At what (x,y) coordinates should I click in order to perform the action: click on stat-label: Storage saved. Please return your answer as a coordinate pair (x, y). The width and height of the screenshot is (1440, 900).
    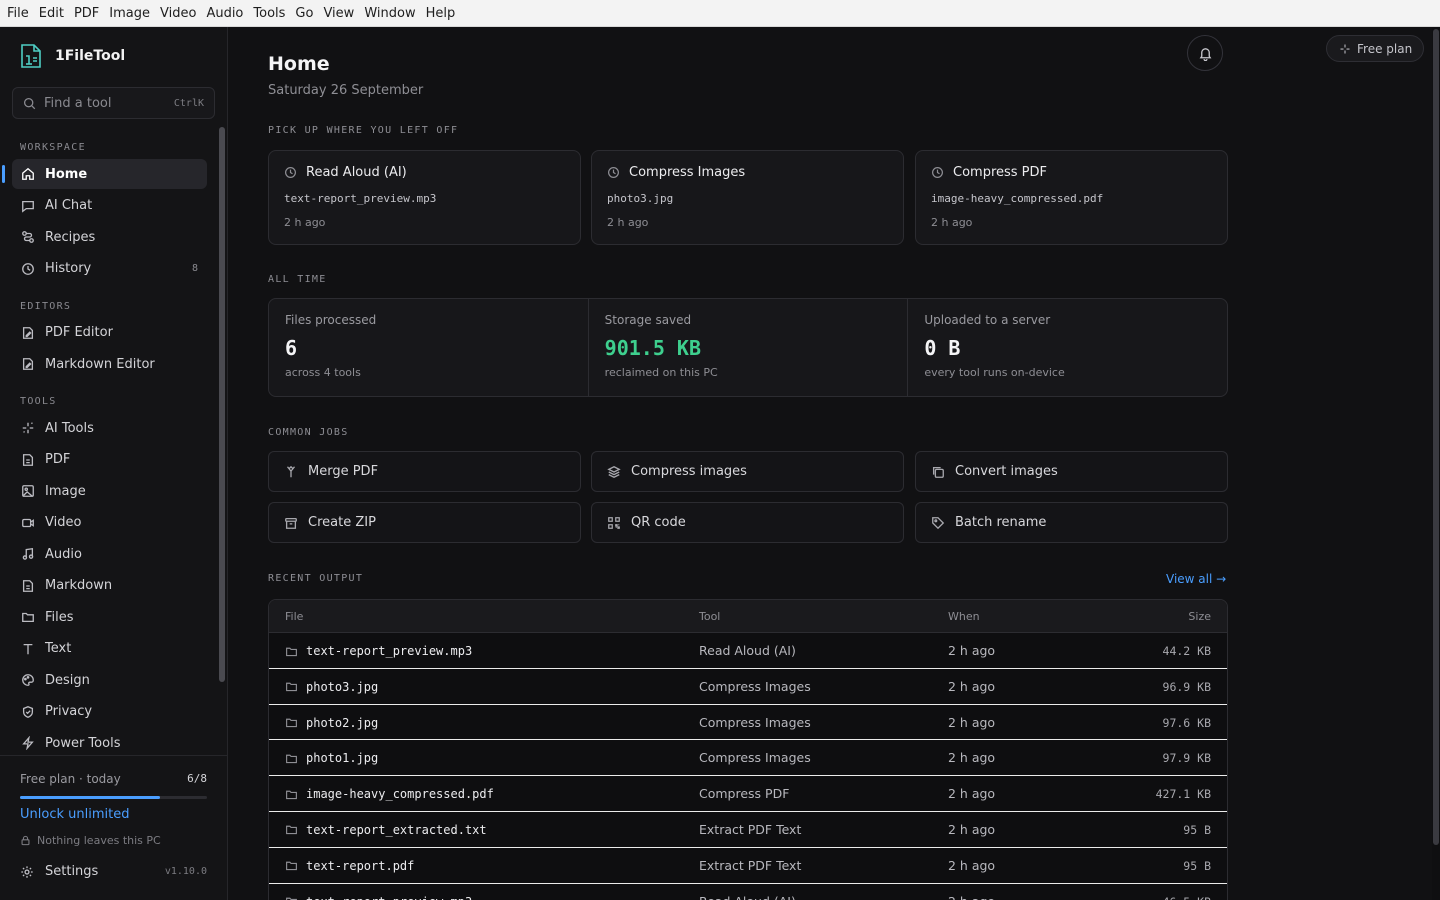
    Looking at the image, I should click on (648, 320).